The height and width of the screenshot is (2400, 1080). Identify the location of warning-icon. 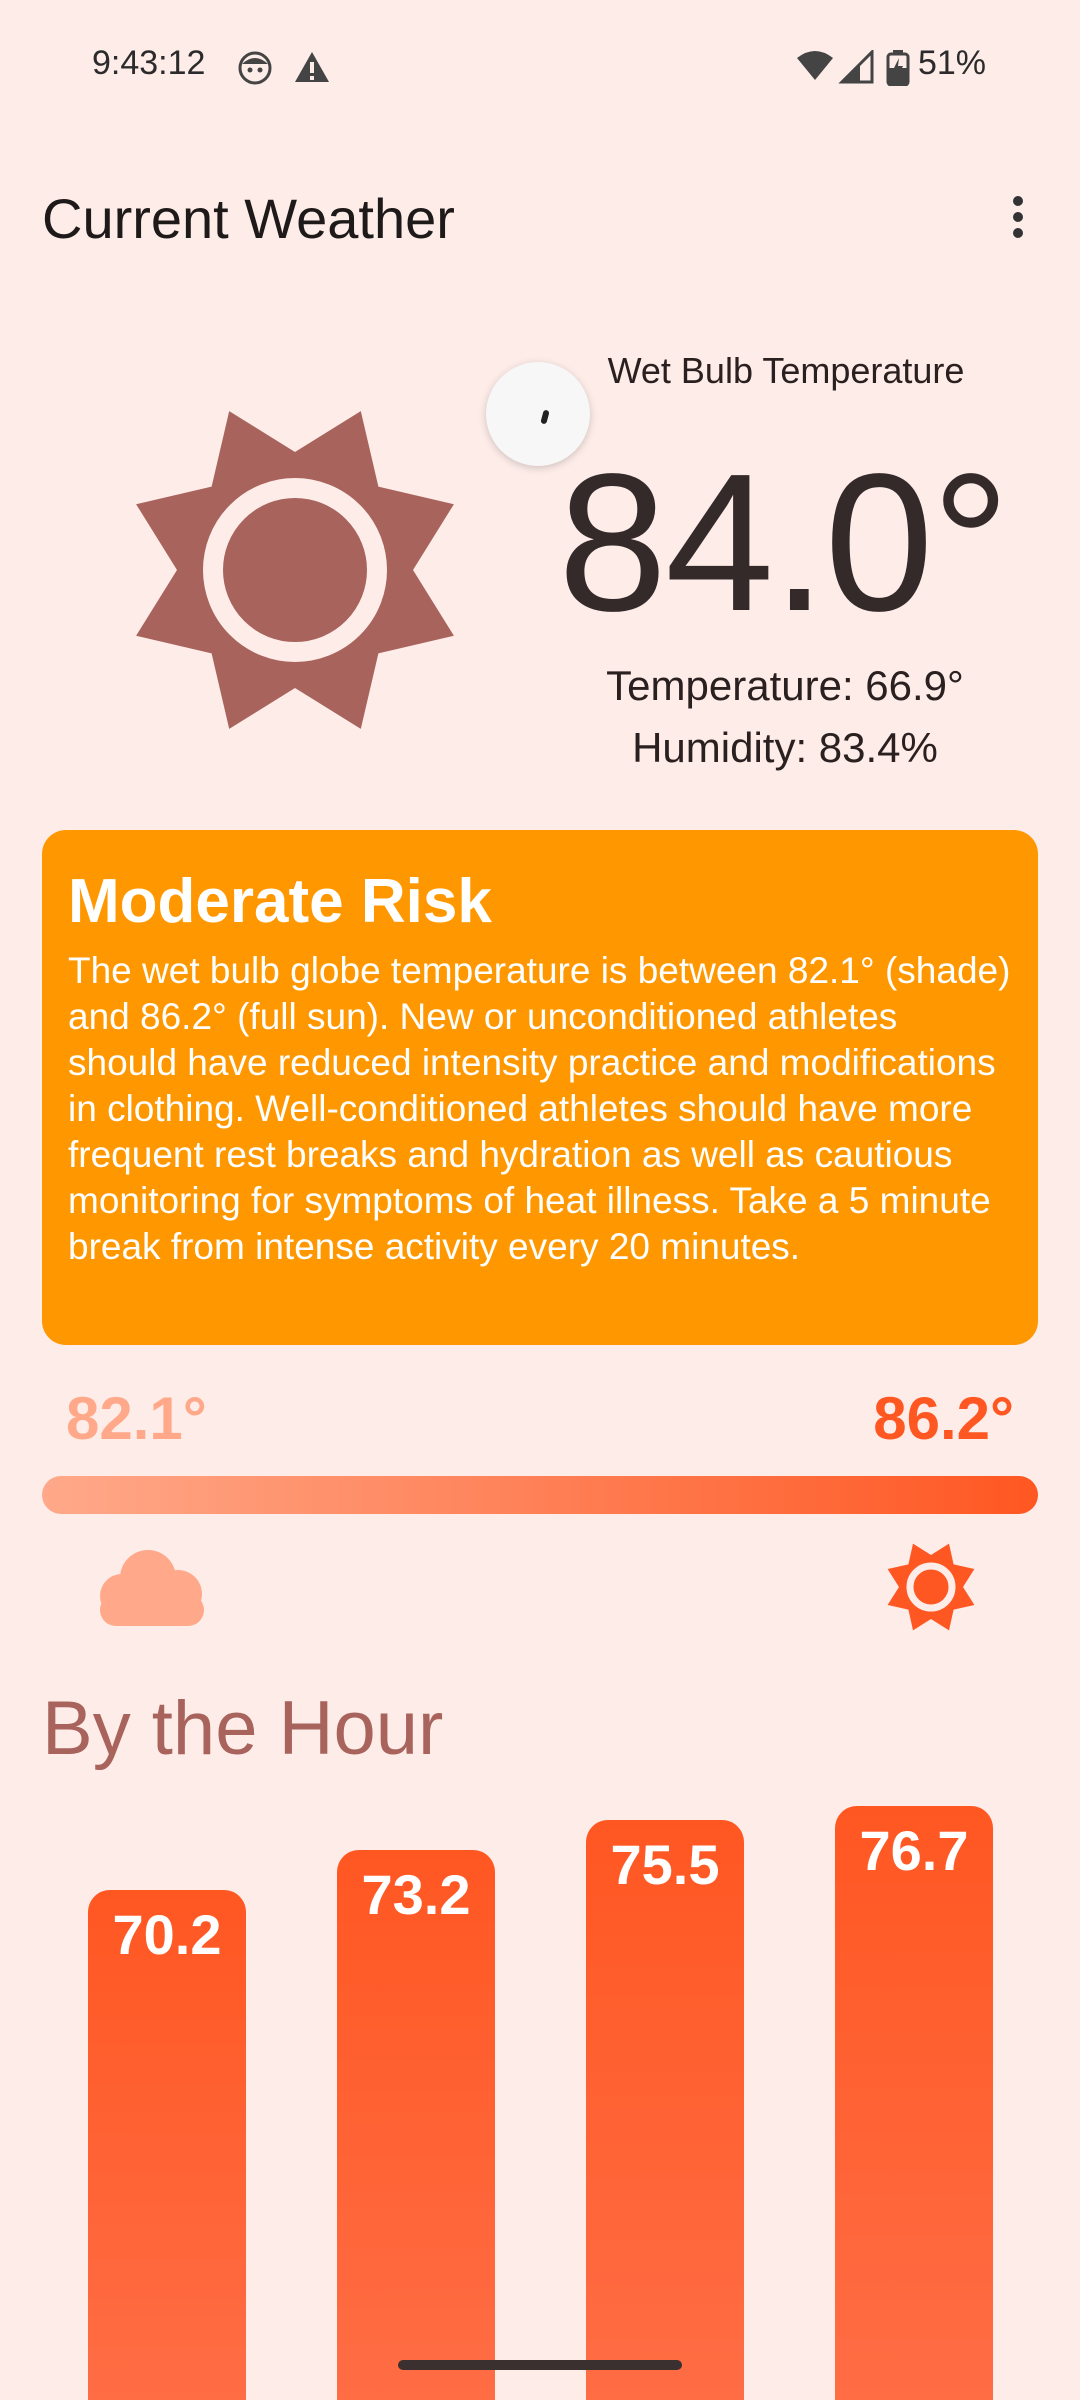
(312, 67).